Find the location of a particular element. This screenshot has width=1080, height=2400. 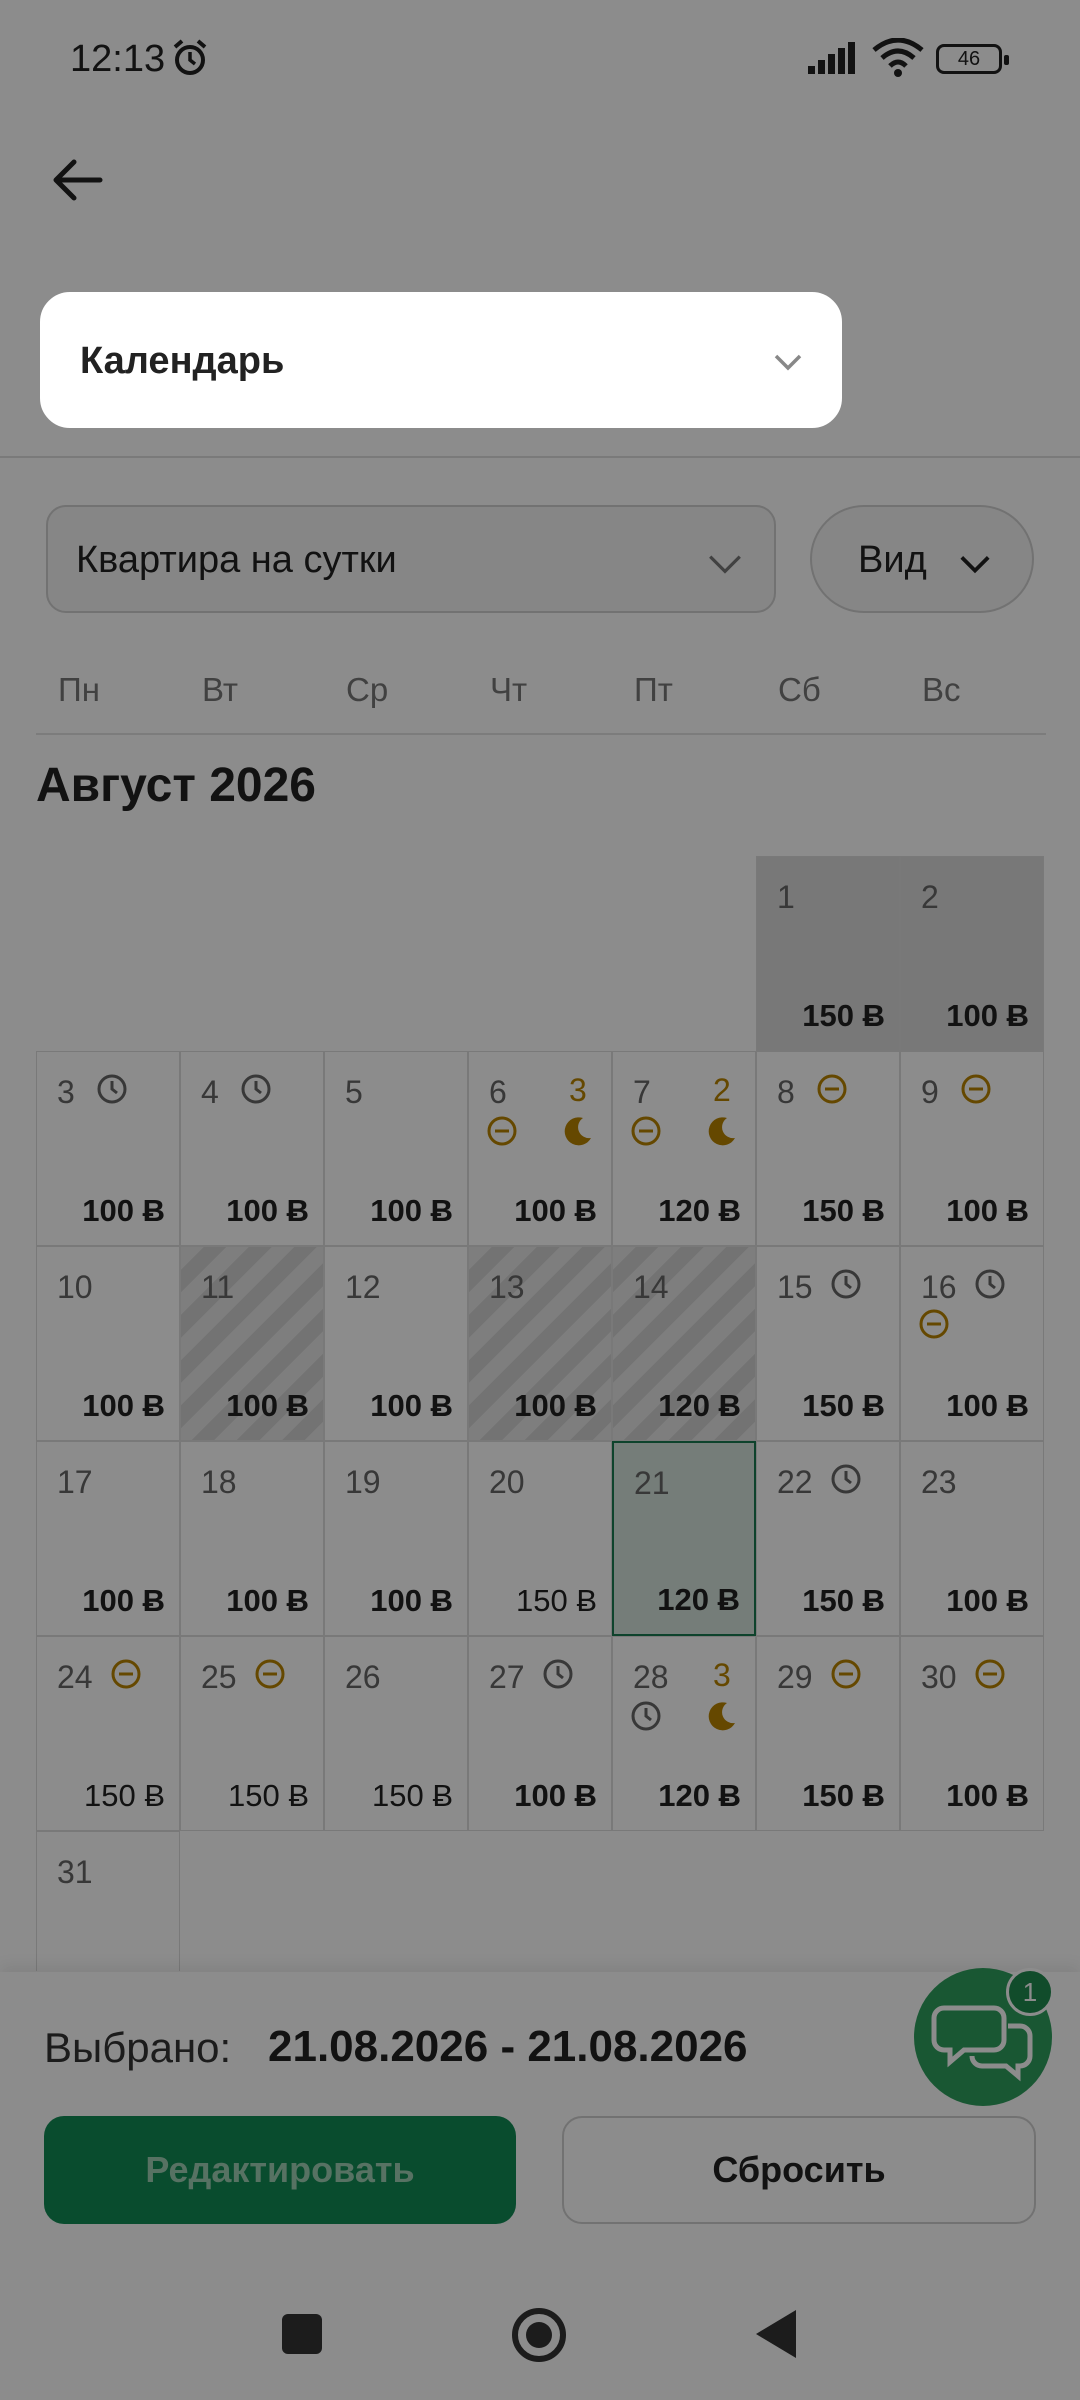

calendar-day-cell: 26 150 Ƀ is located at coordinates (396, 1733).